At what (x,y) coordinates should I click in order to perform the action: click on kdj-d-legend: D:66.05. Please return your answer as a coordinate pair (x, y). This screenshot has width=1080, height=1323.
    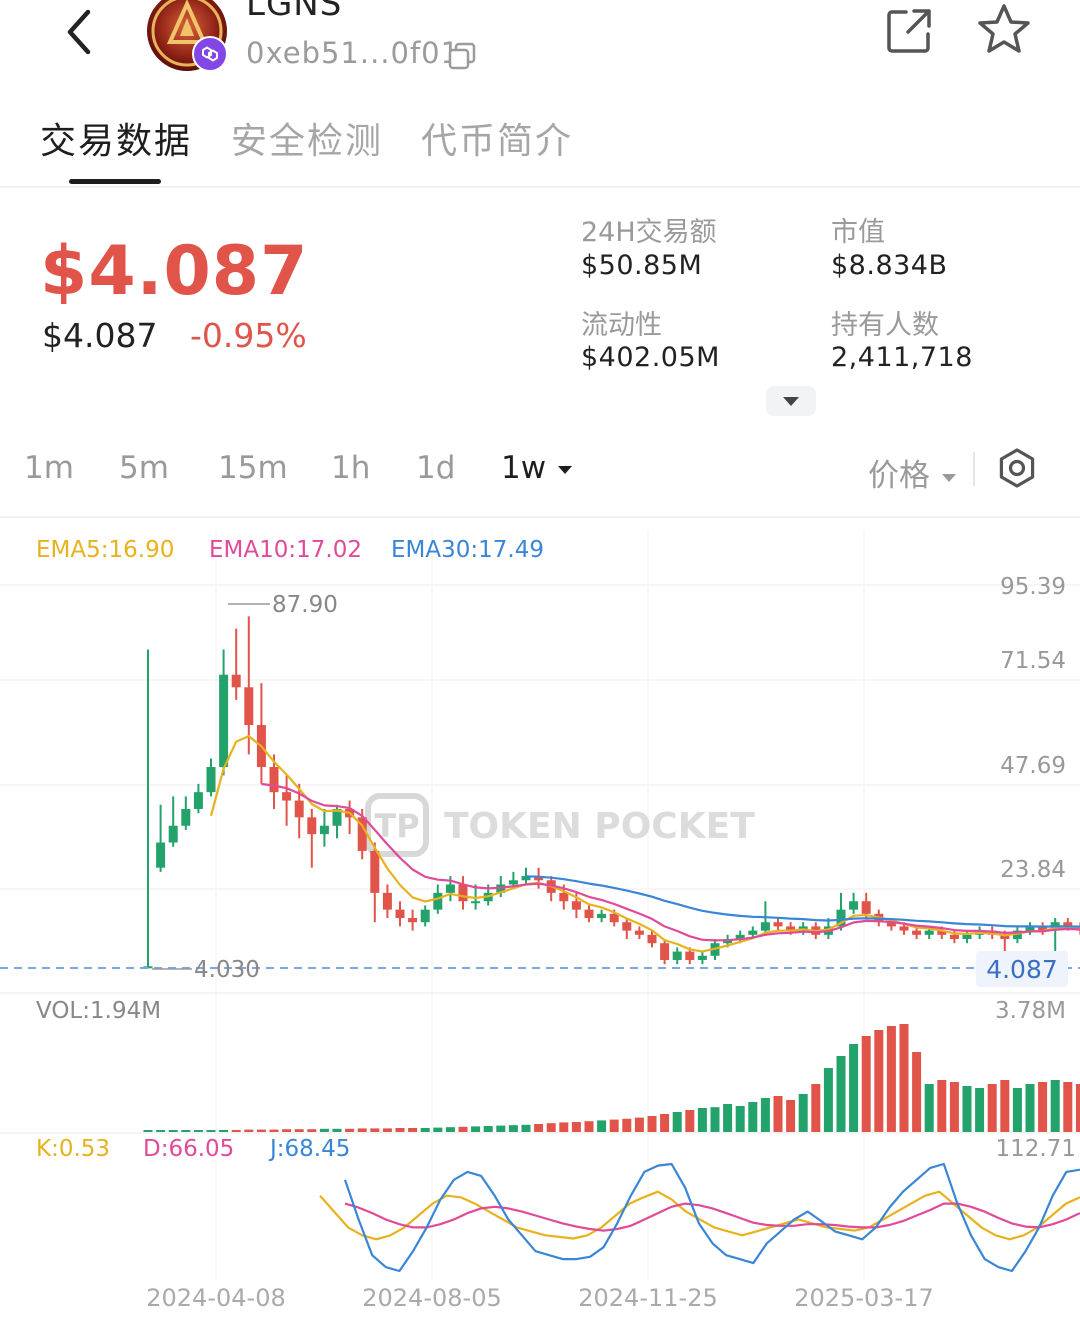
    Looking at the image, I should click on (188, 1149).